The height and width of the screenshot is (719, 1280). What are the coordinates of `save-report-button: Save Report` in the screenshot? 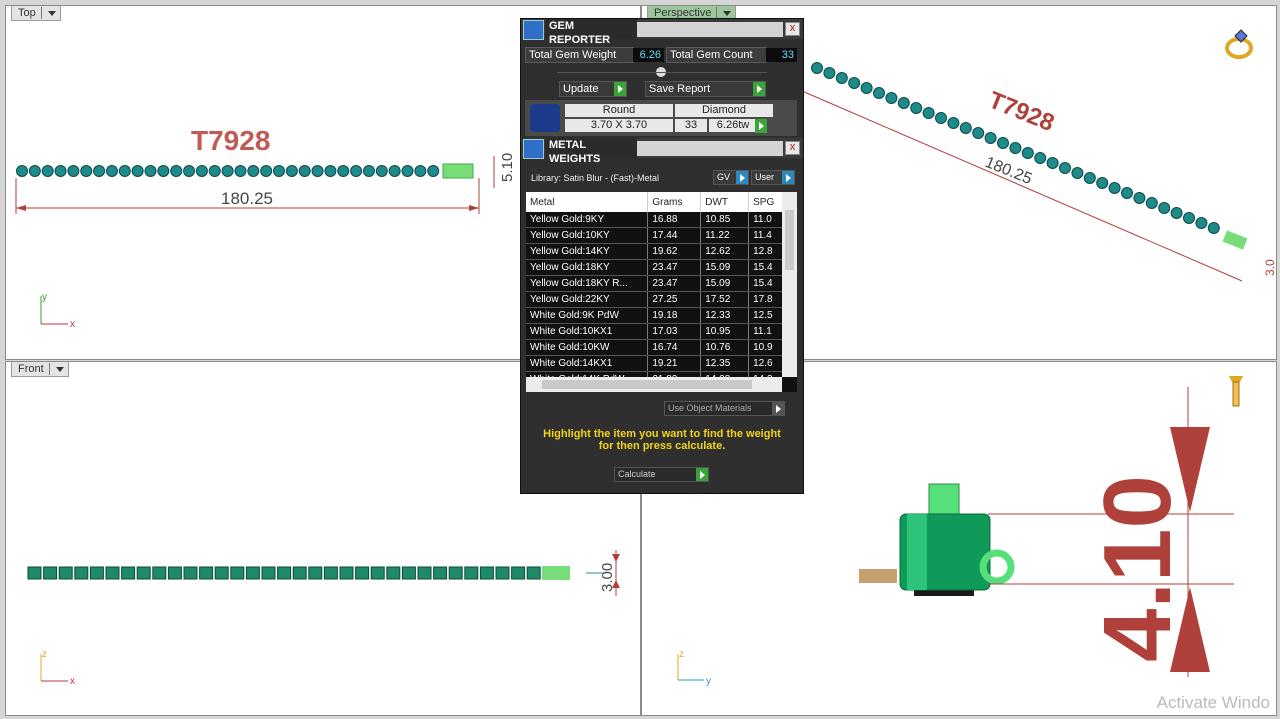 It's located at (705, 89).